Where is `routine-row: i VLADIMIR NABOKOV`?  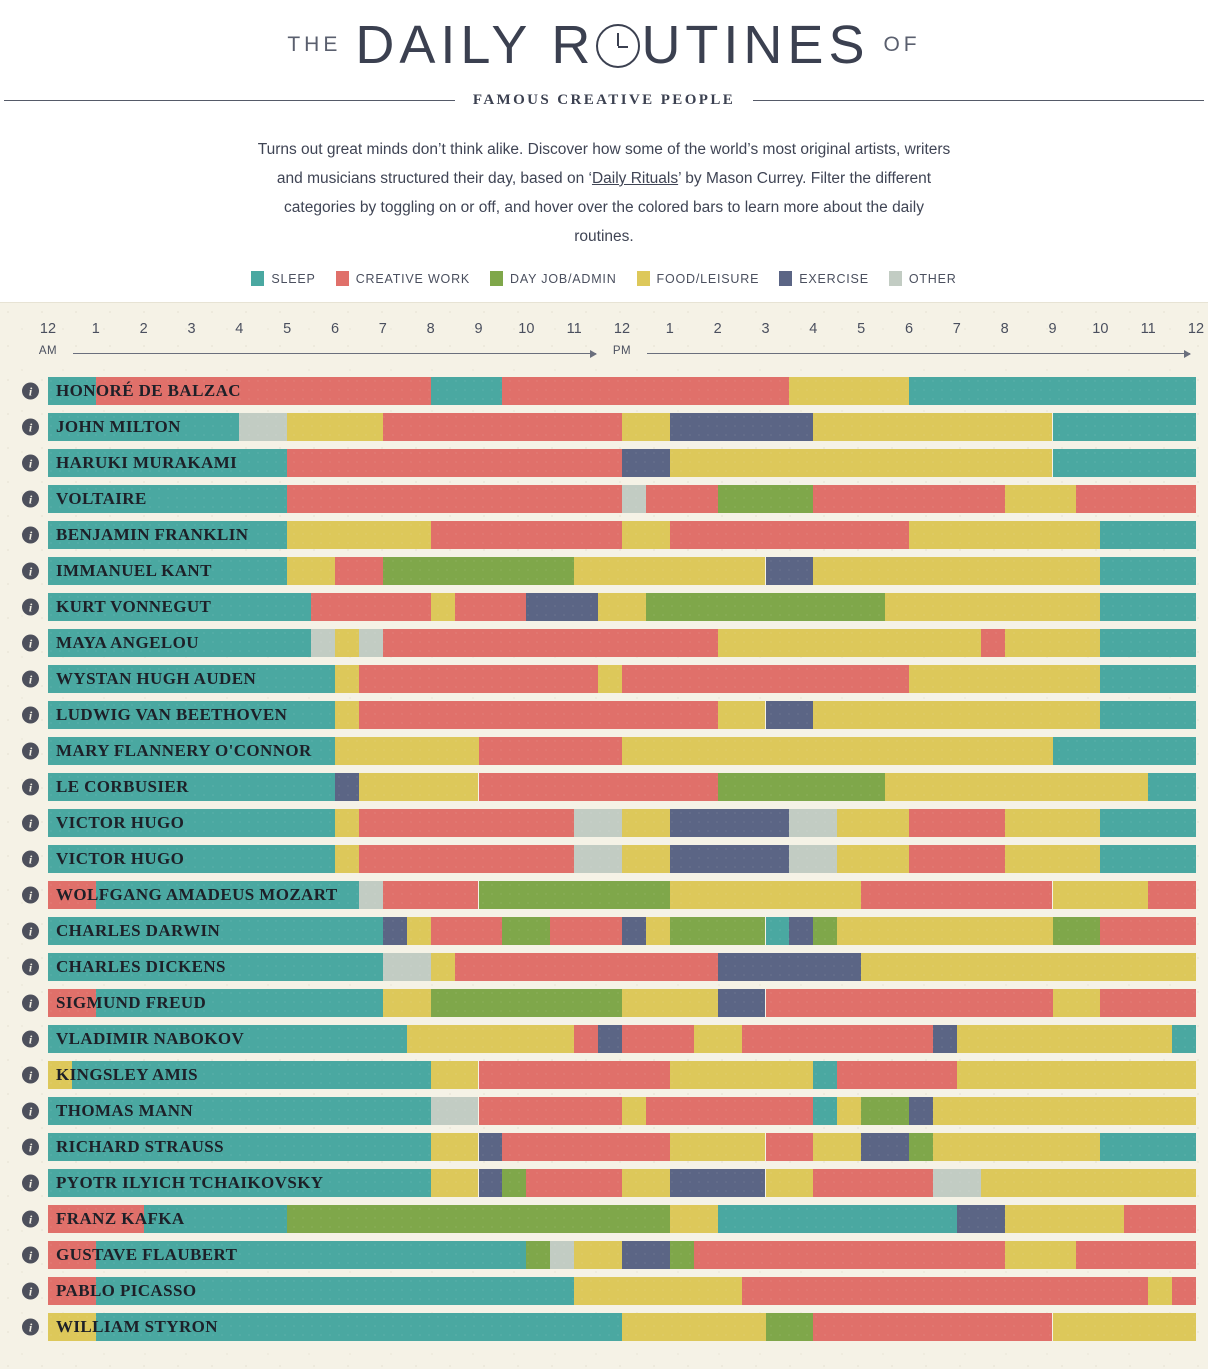 routine-row: i VLADIMIR NABOKOV is located at coordinates (604, 1039).